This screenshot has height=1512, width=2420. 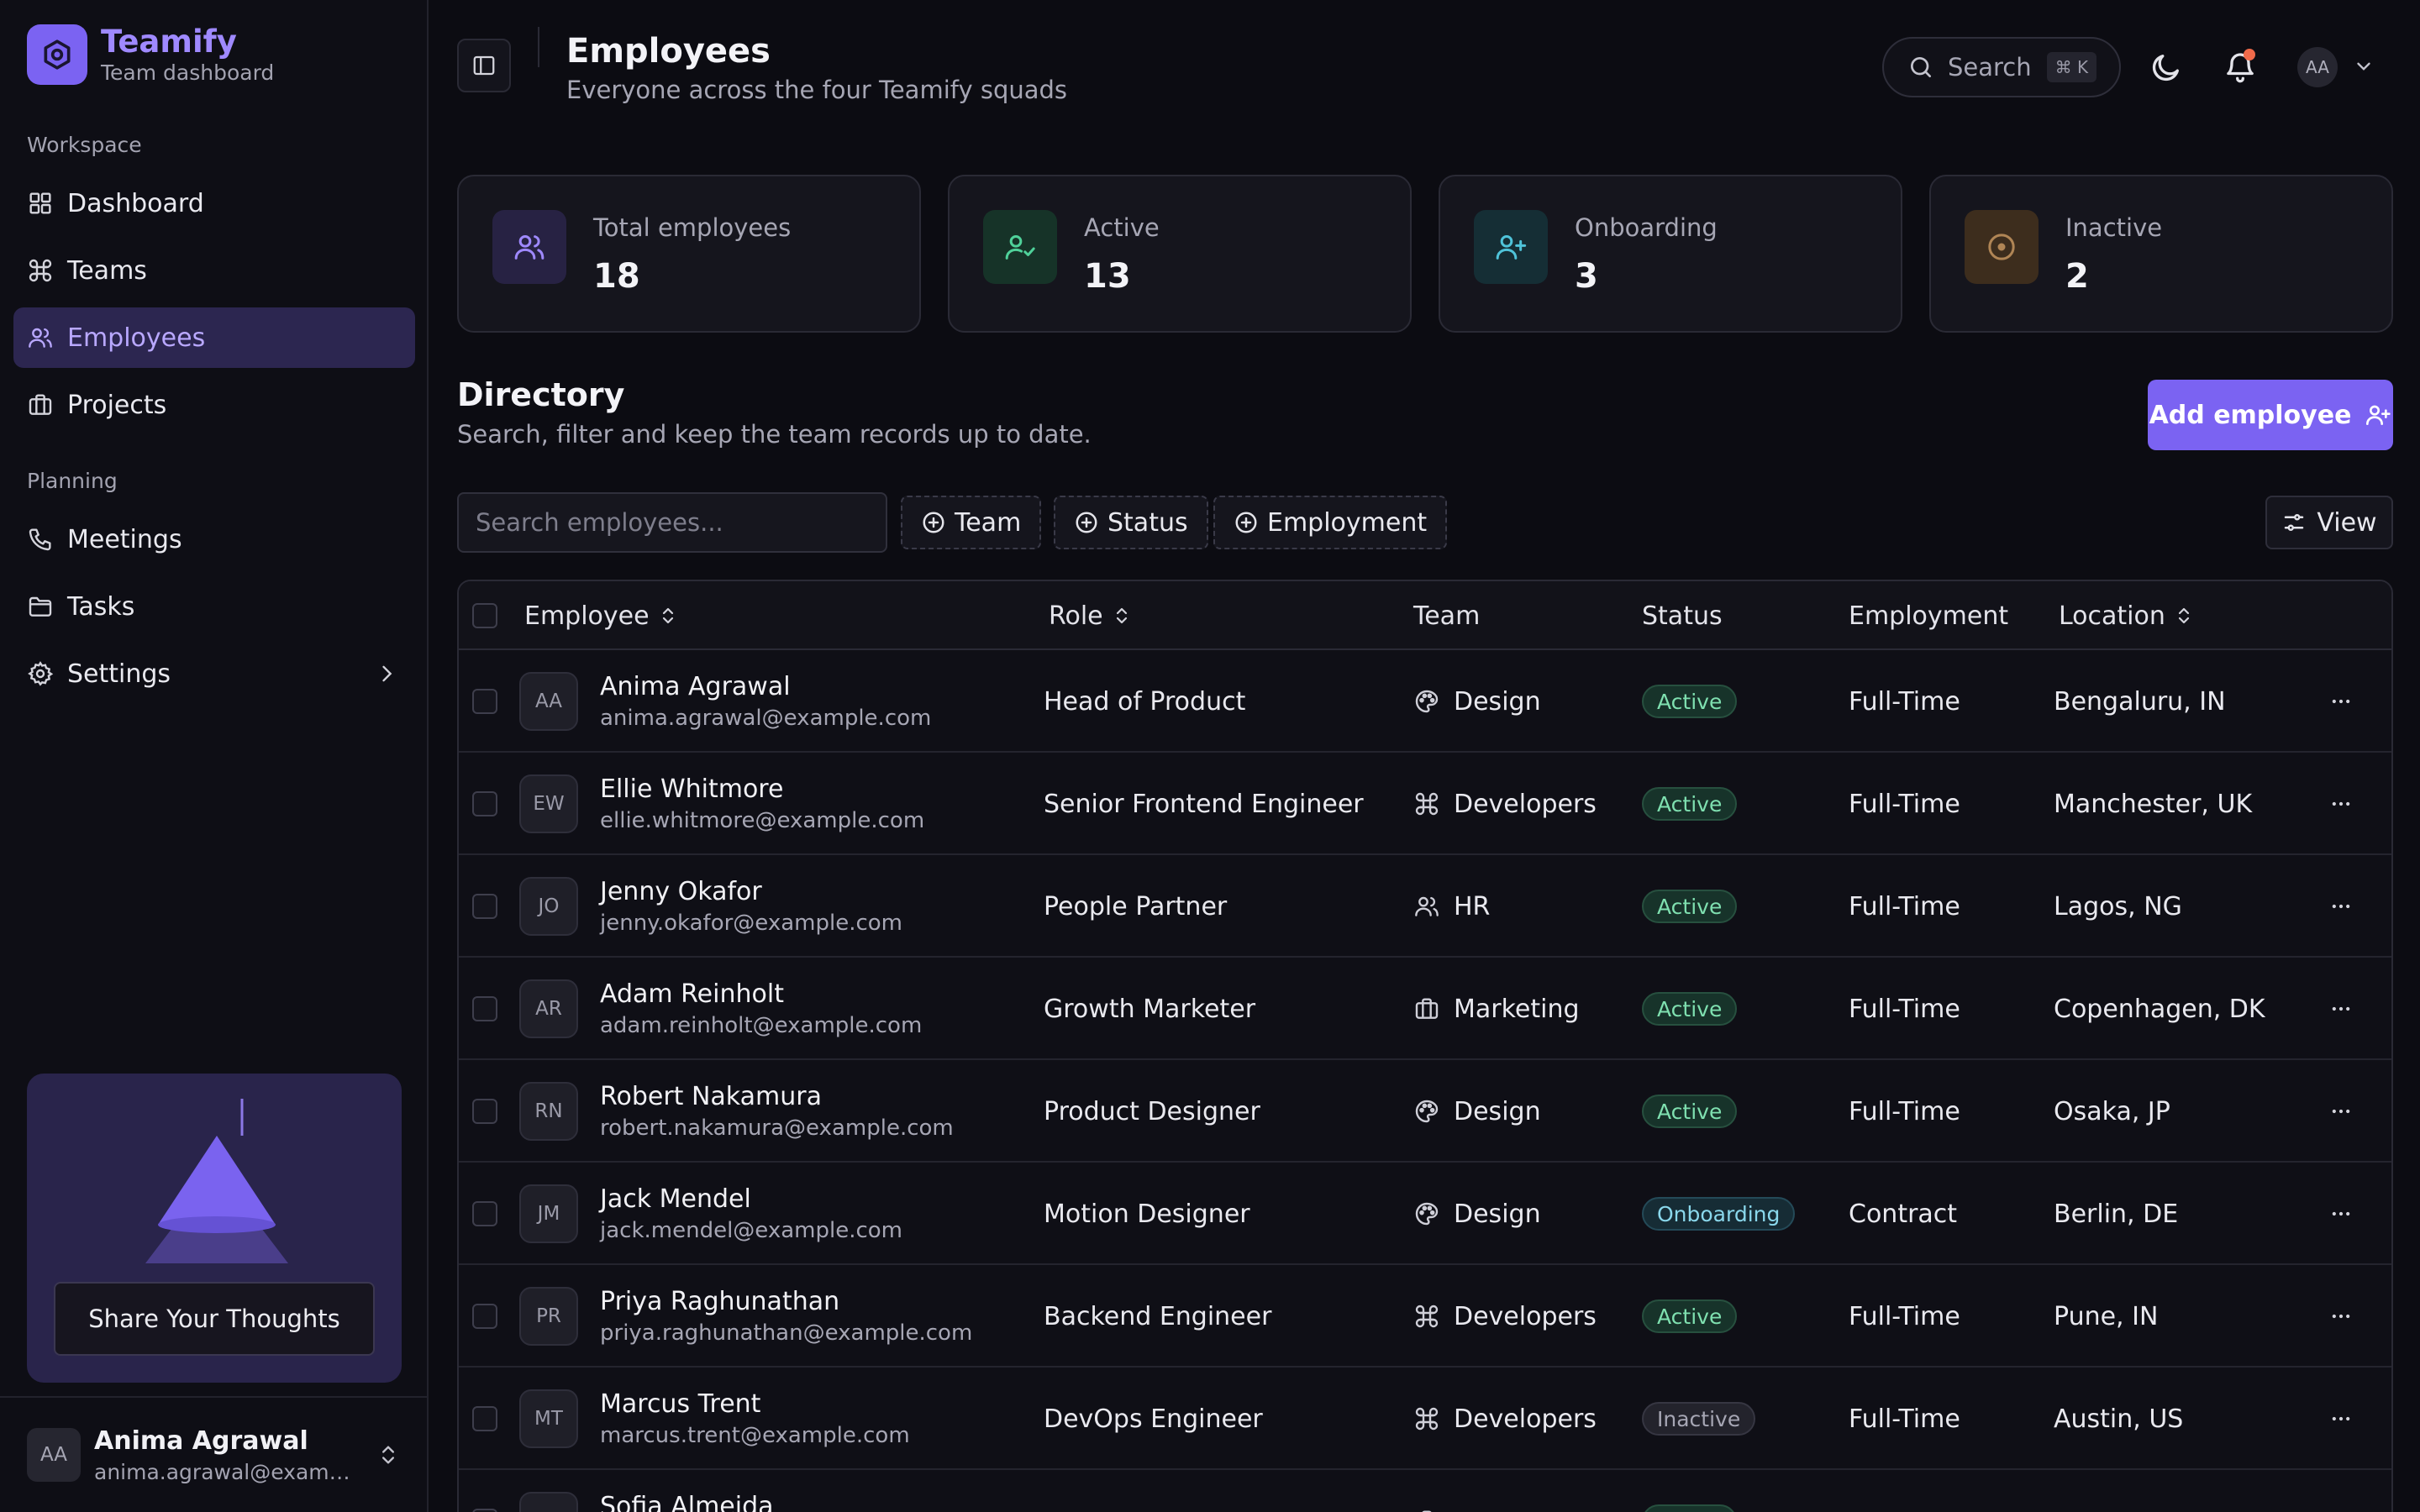 What do you see at coordinates (84, 145) in the screenshot?
I see `nav-group-label-workspace: Workspace` at bounding box center [84, 145].